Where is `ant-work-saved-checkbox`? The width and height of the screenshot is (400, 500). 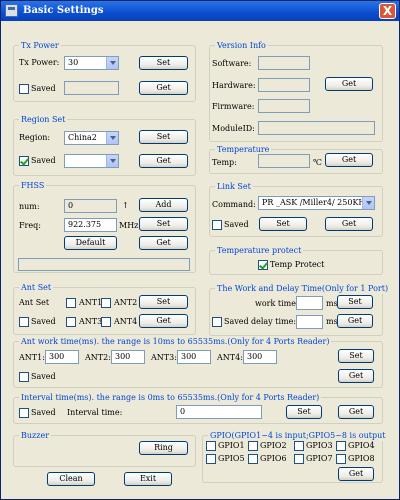 ant-work-saved-checkbox is located at coordinates (24, 377).